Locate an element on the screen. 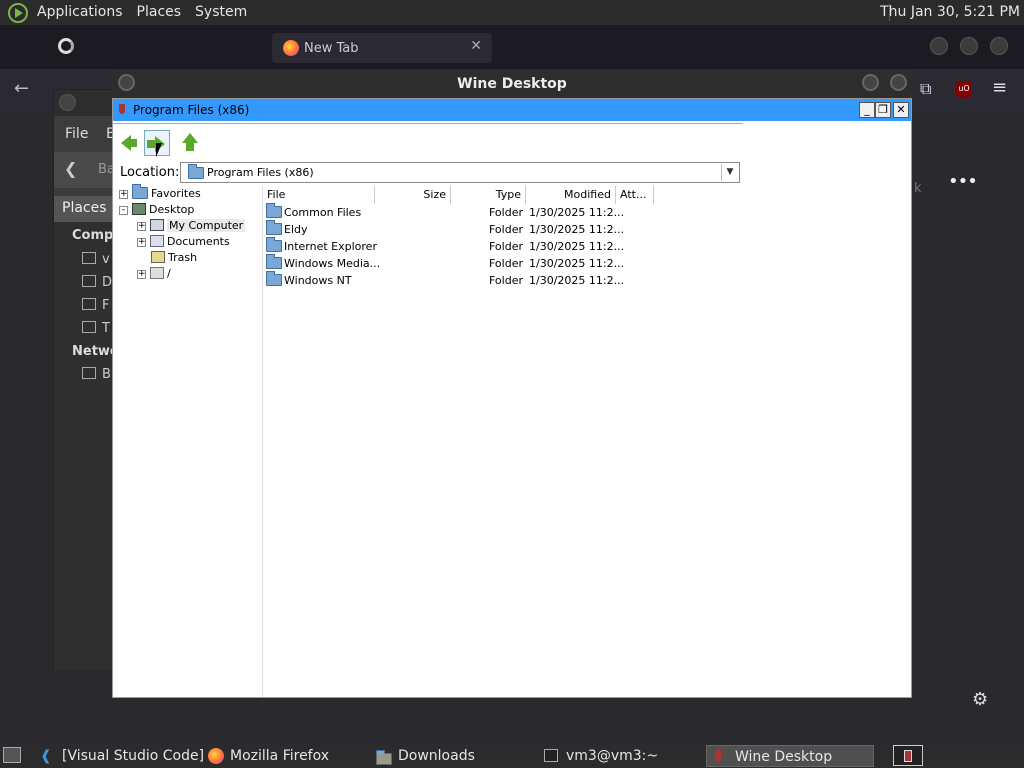 The height and width of the screenshot is (768, 1024). tab-google is located at coordinates (158, 48).